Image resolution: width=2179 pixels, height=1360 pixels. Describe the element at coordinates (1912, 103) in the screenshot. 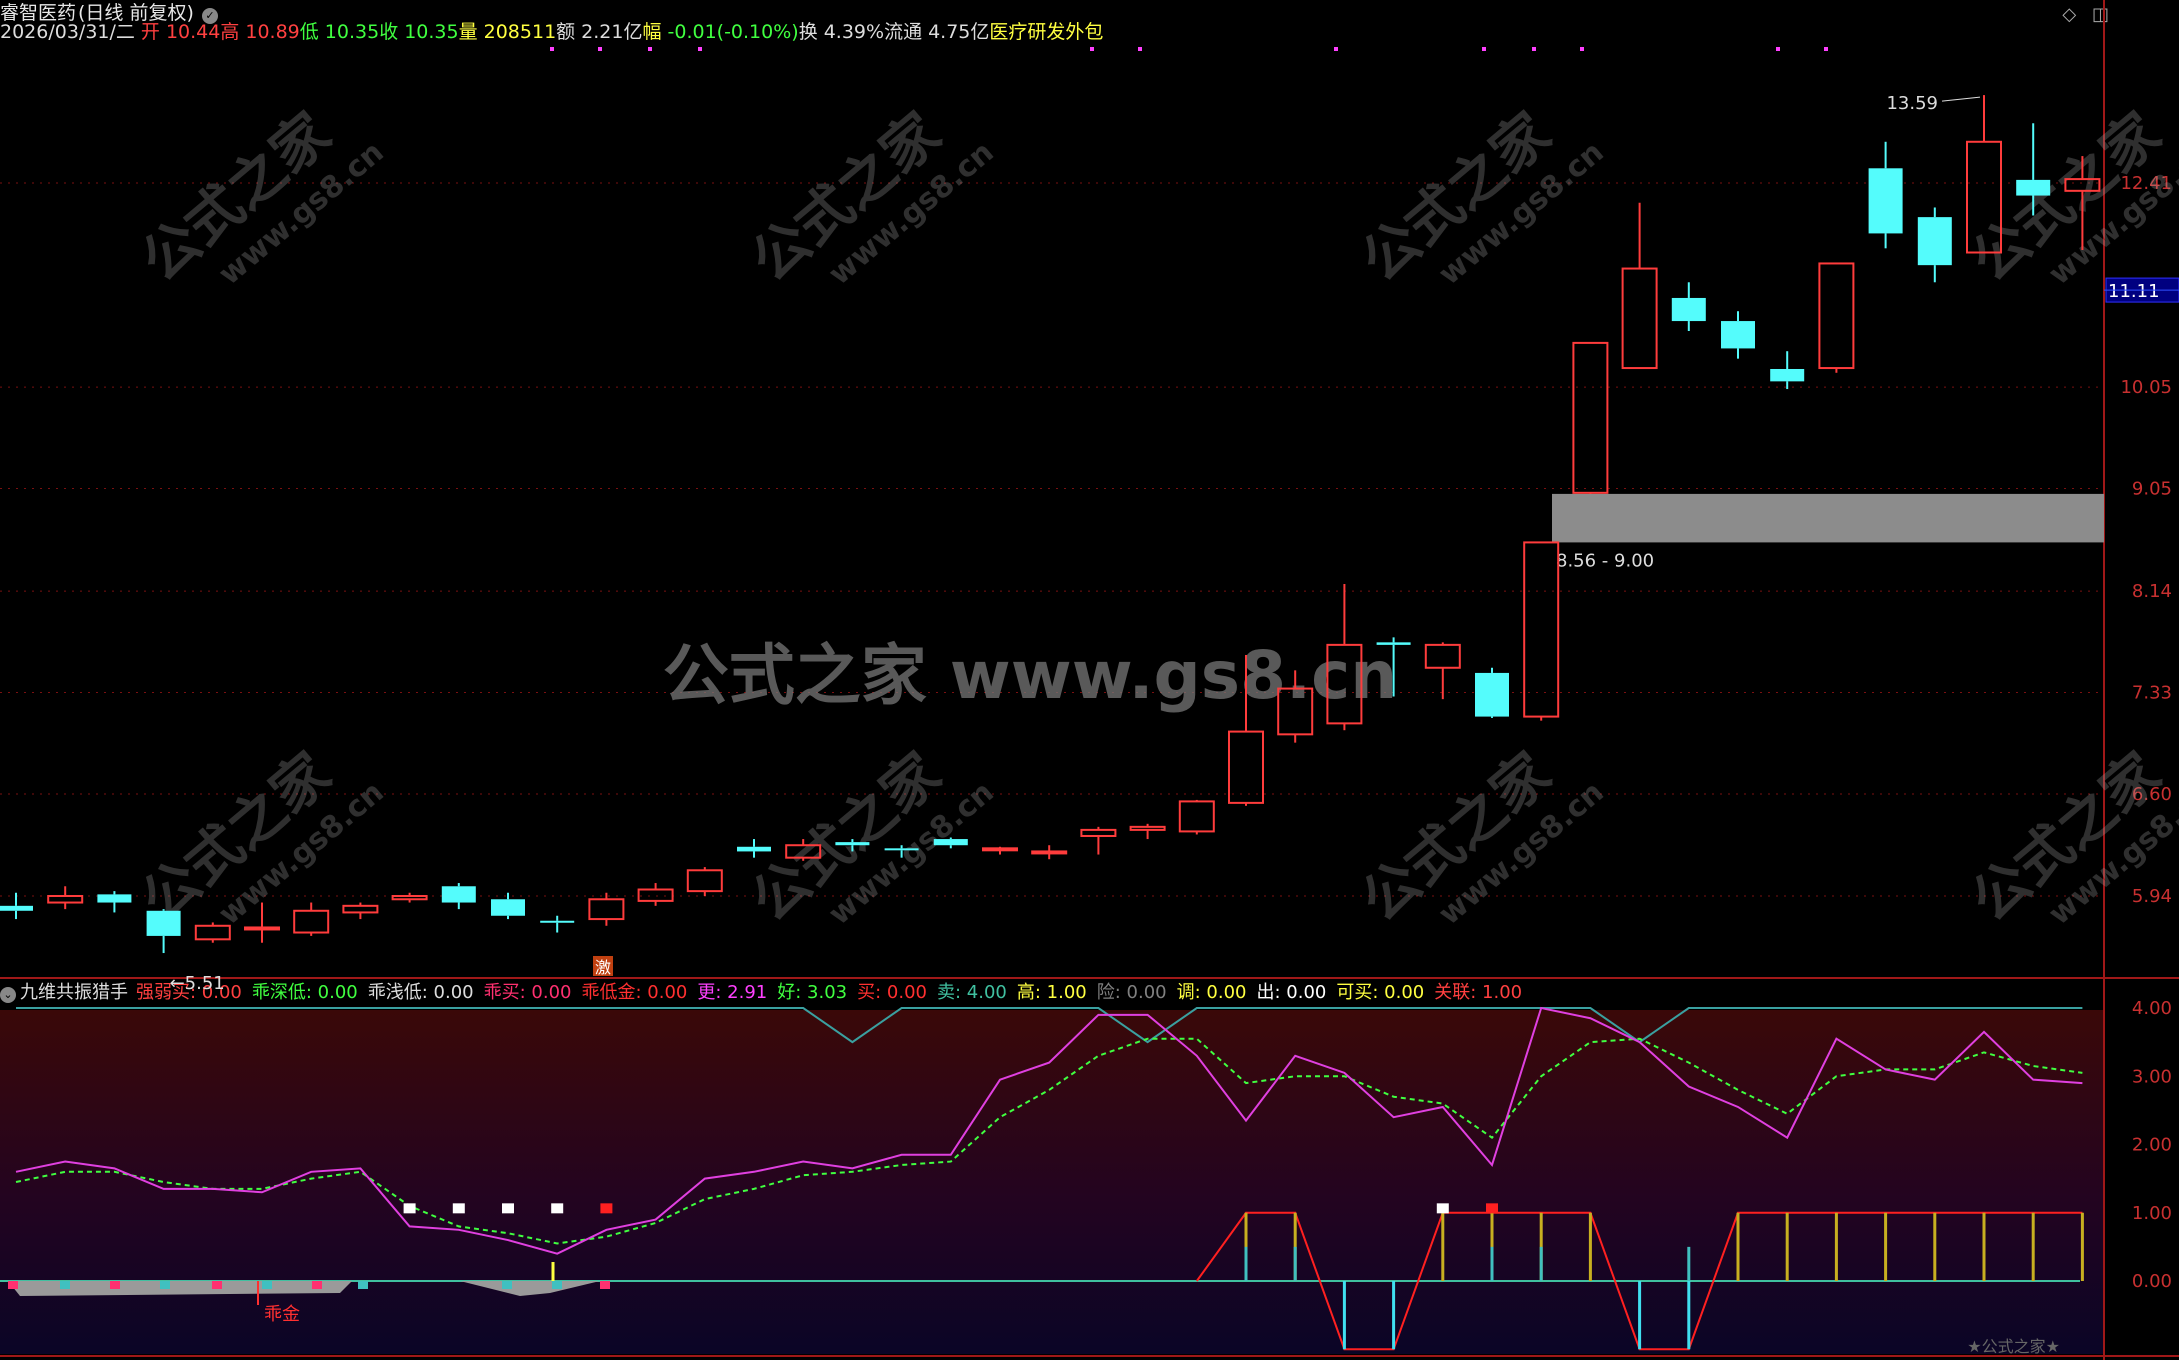

I see `high-price-marker: 13.59` at that location.